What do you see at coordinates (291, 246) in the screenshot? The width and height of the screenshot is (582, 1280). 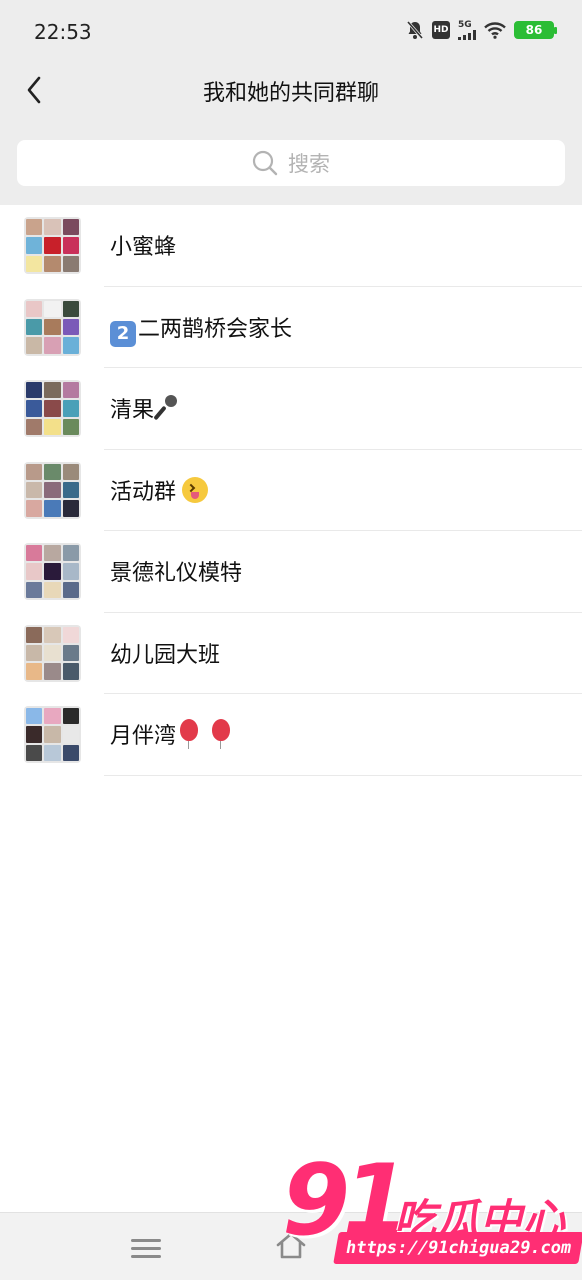 I see `group-row-1: 小蜜蜂` at bounding box center [291, 246].